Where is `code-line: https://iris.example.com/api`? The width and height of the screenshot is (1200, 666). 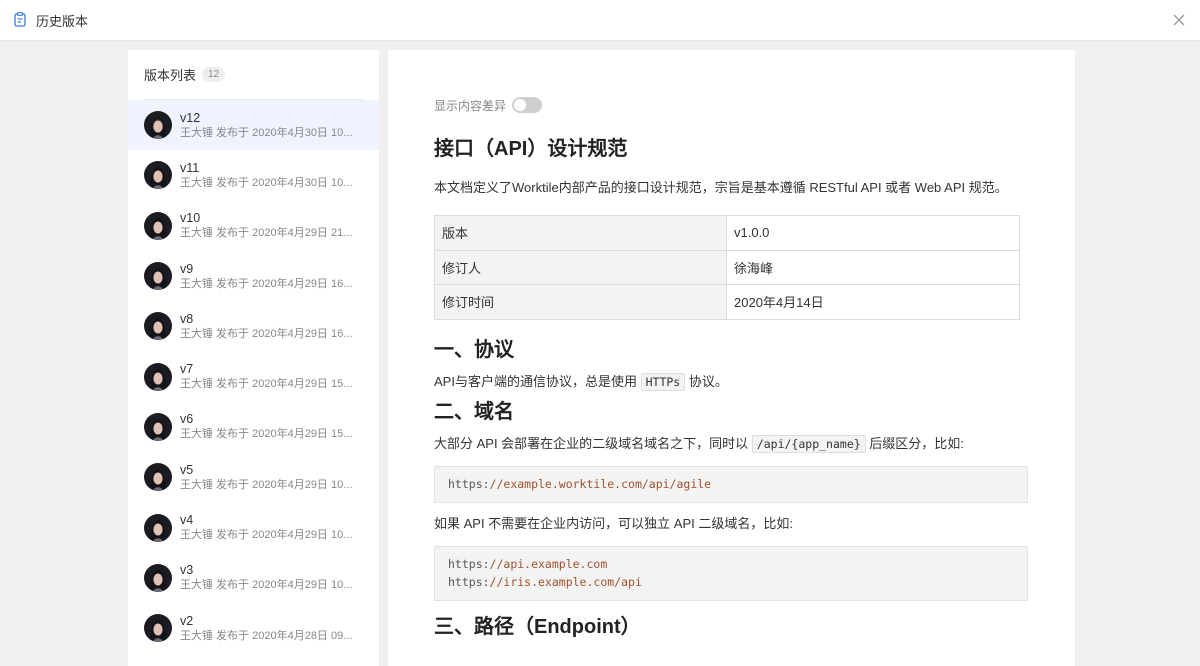 code-line: https://iris.example.com/api is located at coordinates (731, 582).